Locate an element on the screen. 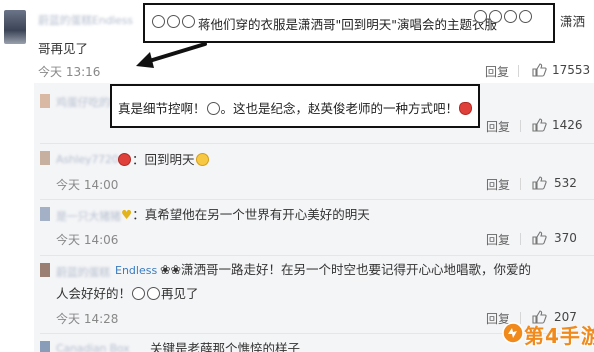  callout-text: 真是细节控啊！ 。这也是纪念，赵英俊老师的一种方式吧！ is located at coordinates (295, 107).